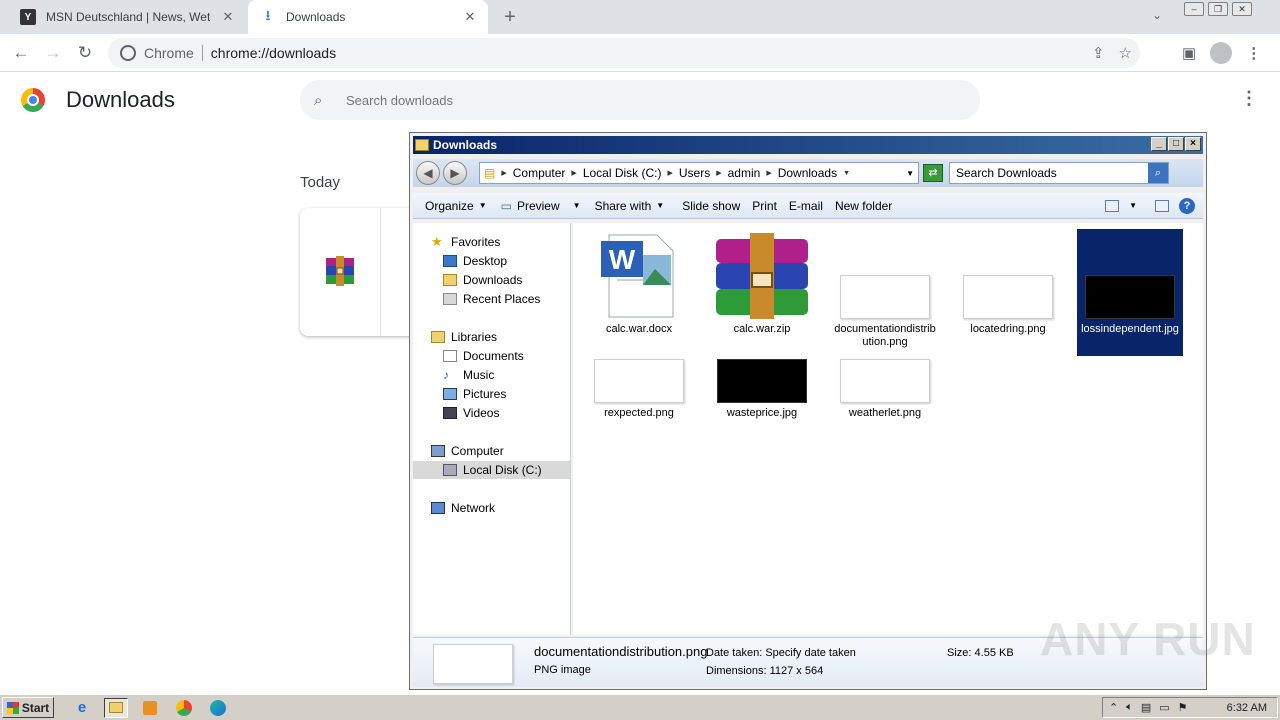 The width and height of the screenshot is (1280, 720). What do you see at coordinates (1112, 205) in the screenshot?
I see `change-view-icon` at bounding box center [1112, 205].